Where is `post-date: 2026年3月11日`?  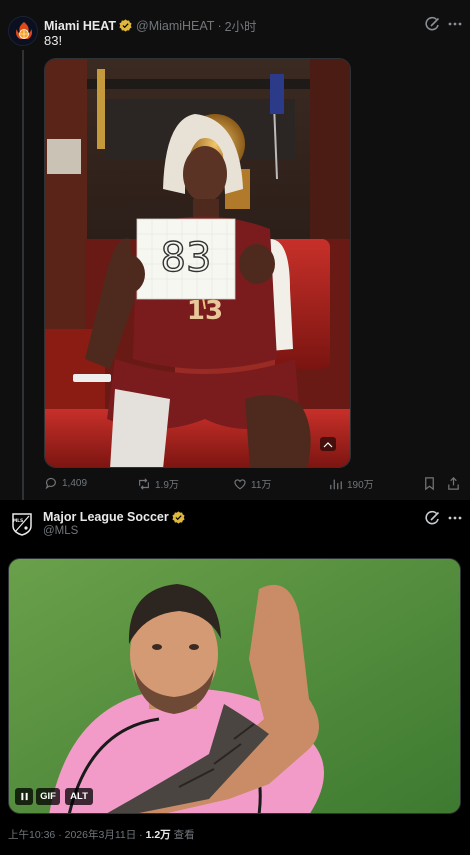
post-date: 2026年3月11日 is located at coordinates (101, 835).